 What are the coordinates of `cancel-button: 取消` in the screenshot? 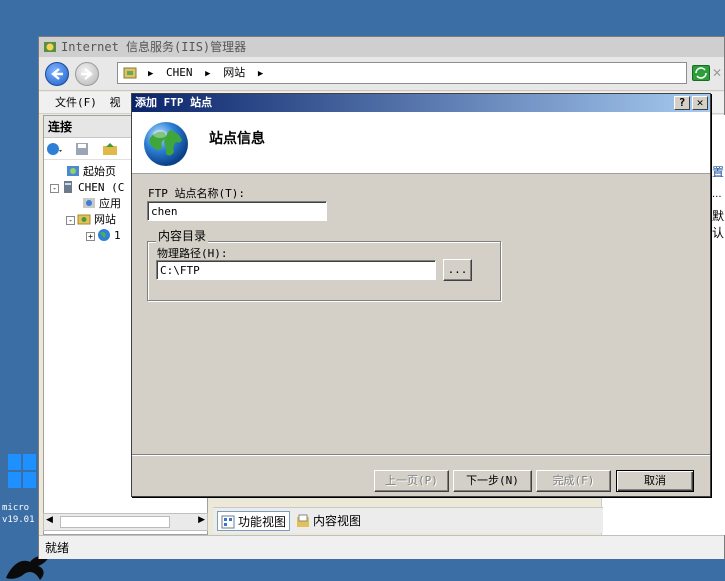 It's located at (655, 481).